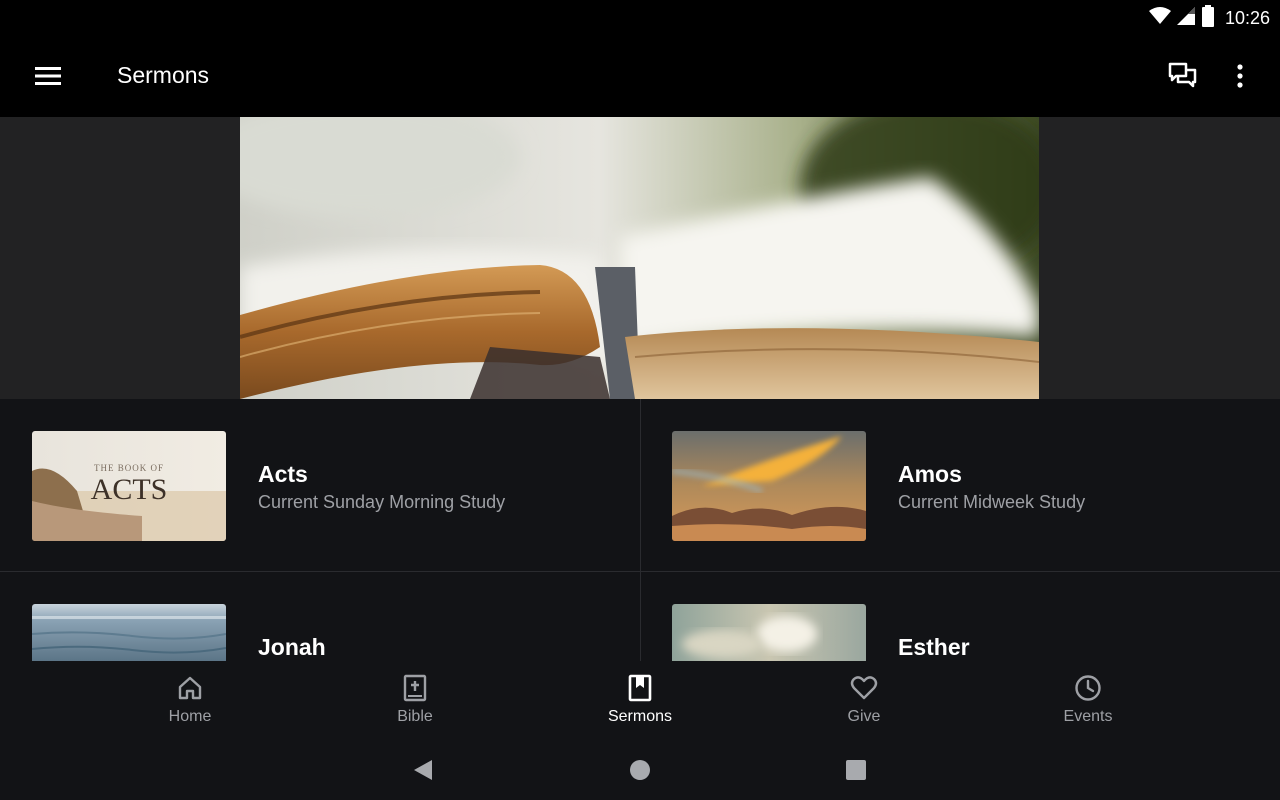 The width and height of the screenshot is (1280, 800). What do you see at coordinates (1088, 716) in the screenshot?
I see `nav-label: Events` at bounding box center [1088, 716].